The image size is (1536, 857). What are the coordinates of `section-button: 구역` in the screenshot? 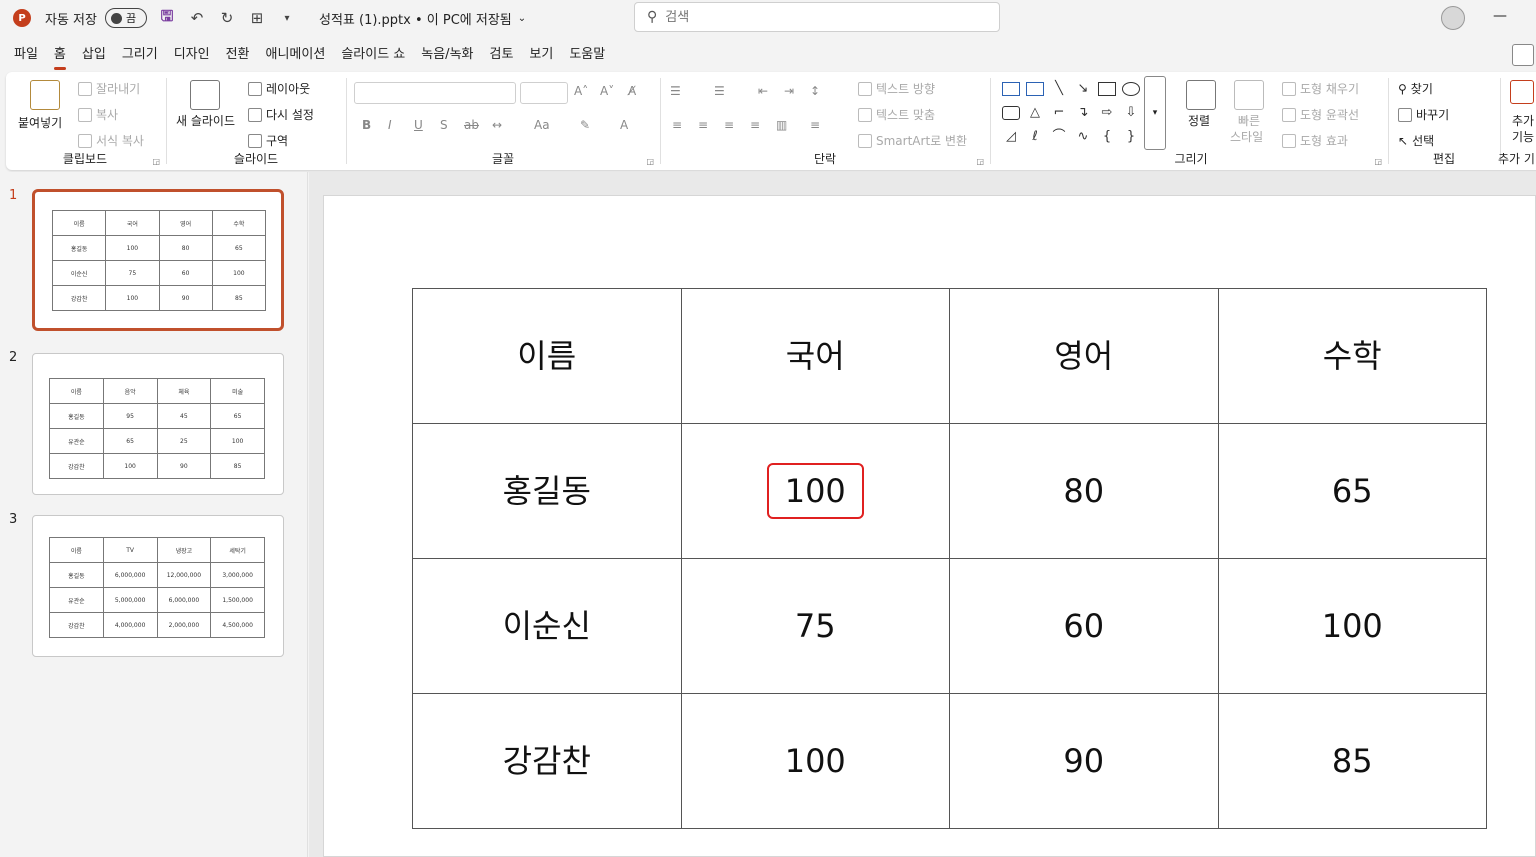 It's located at (268, 140).